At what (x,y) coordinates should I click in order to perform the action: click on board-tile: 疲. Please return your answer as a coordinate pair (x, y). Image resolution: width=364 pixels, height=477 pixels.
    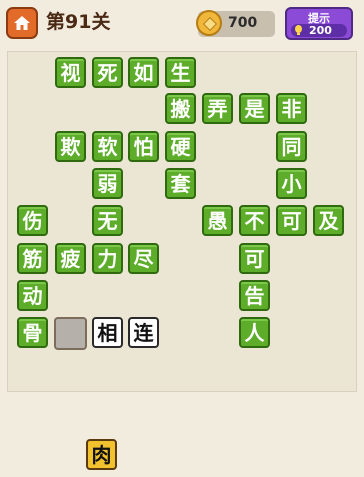
    Looking at the image, I should click on (70, 258).